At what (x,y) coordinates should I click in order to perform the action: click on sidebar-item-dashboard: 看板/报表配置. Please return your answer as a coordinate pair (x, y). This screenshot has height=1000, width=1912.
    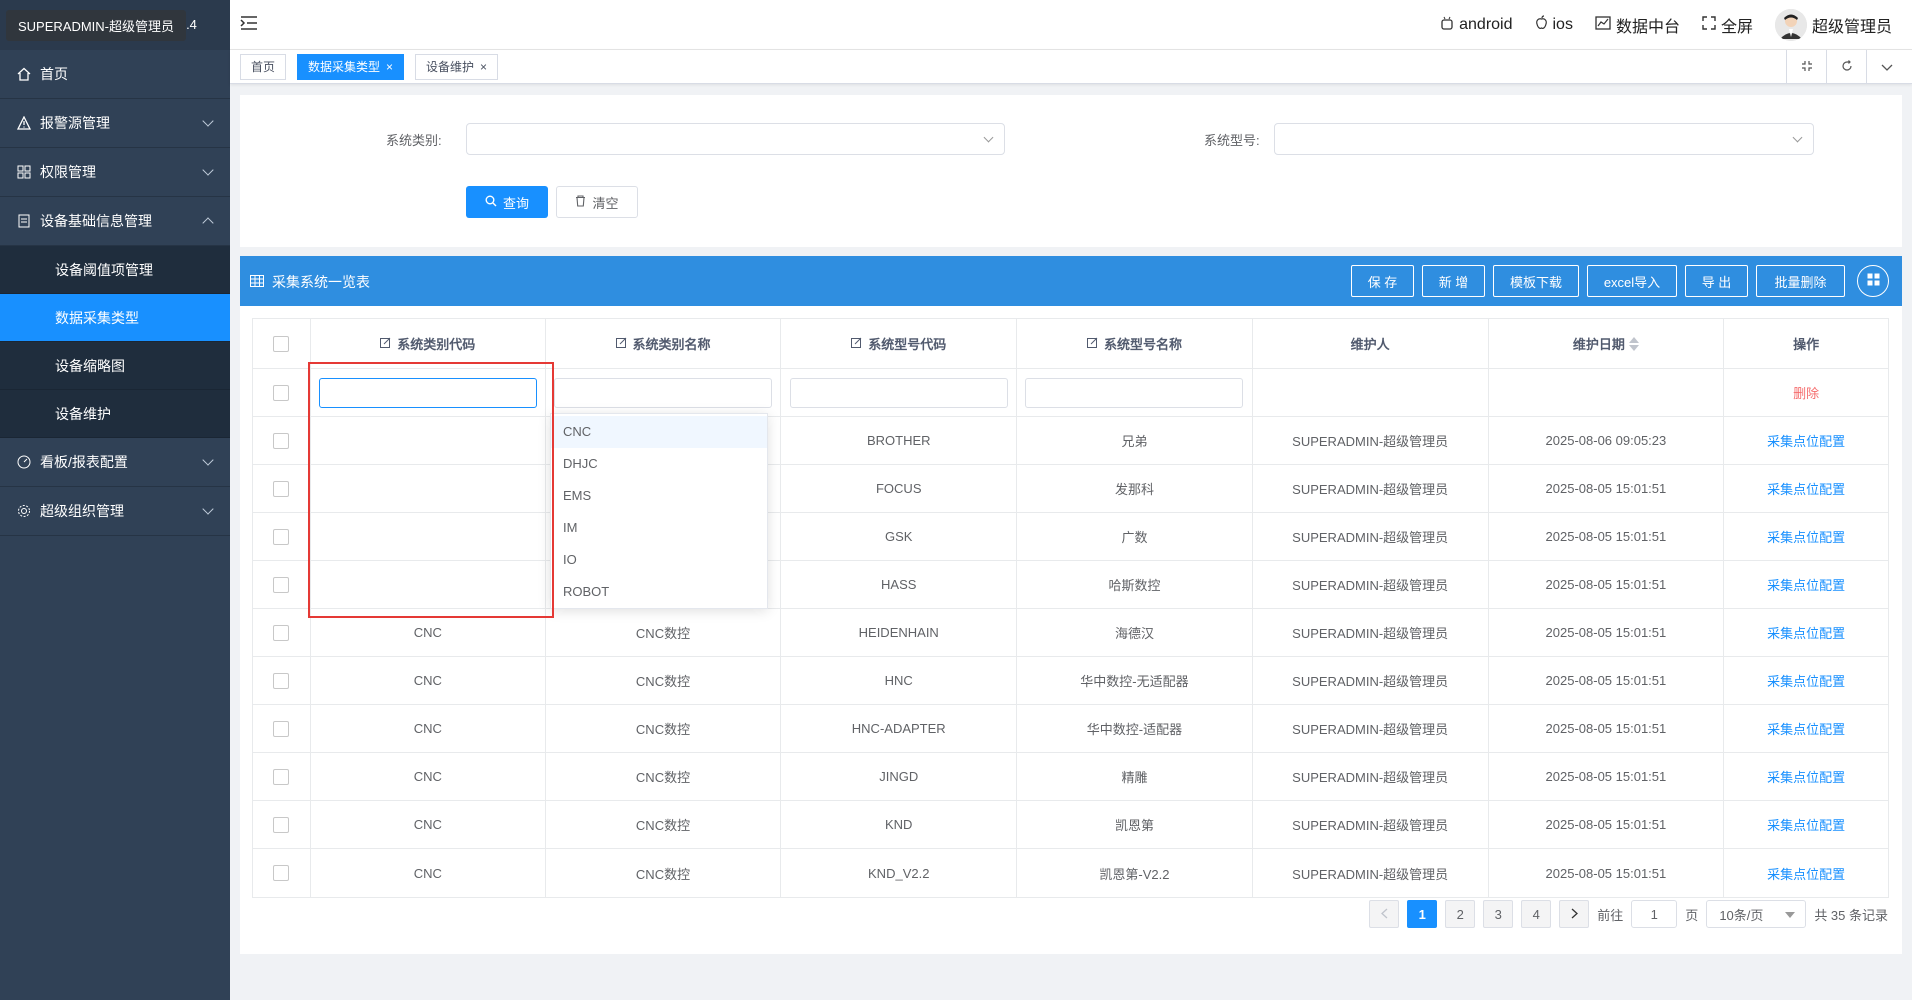
    Looking at the image, I should click on (115, 462).